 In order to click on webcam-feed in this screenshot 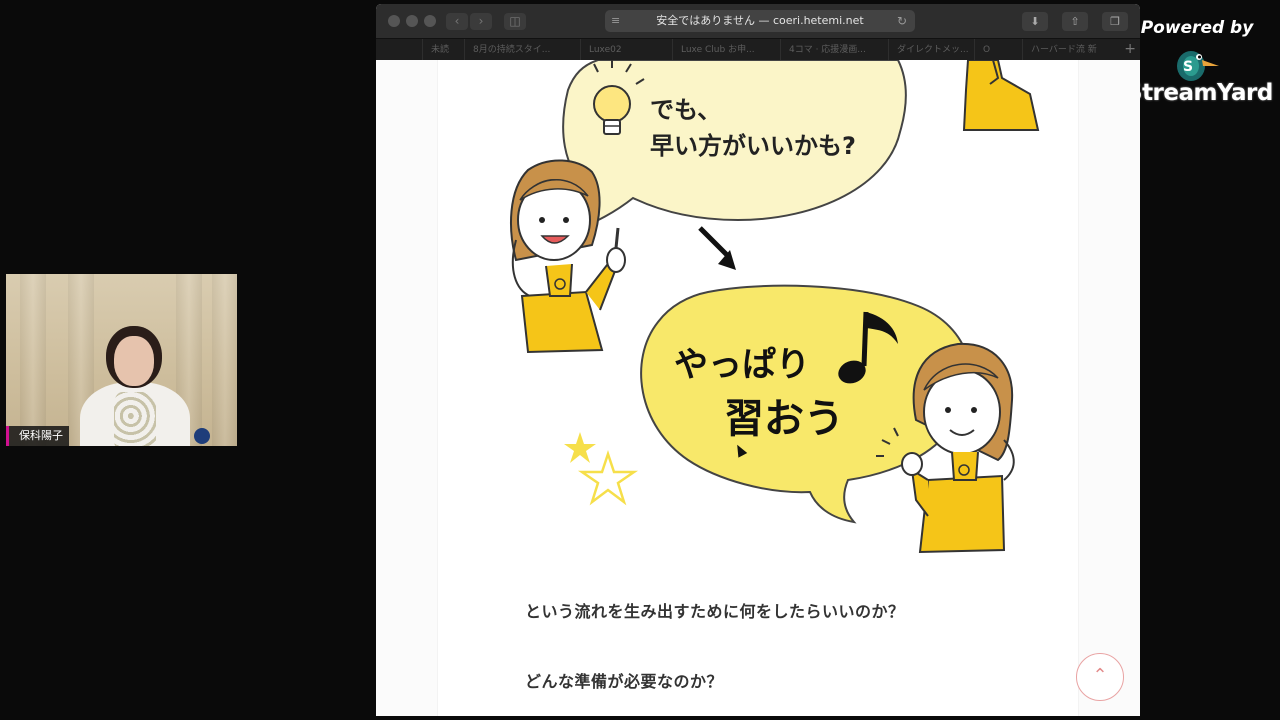, I will do `click(121, 360)`.